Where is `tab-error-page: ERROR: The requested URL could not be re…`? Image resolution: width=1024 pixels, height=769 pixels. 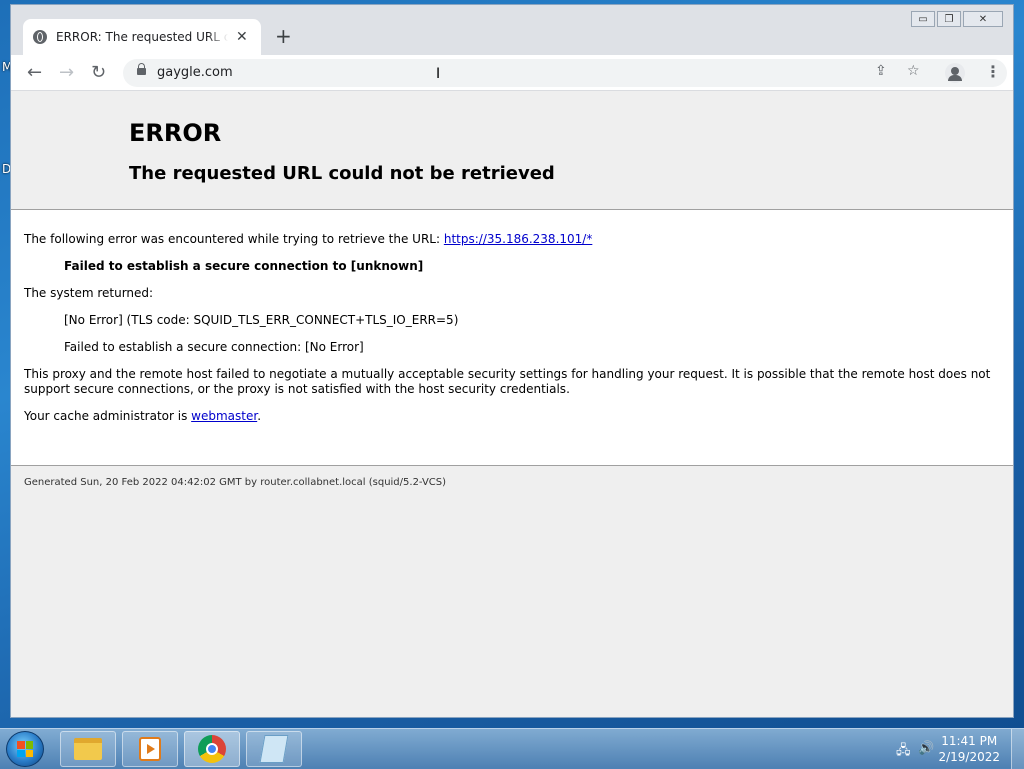 tab-error-page: ERROR: The requested URL could not be re… is located at coordinates (142, 37).